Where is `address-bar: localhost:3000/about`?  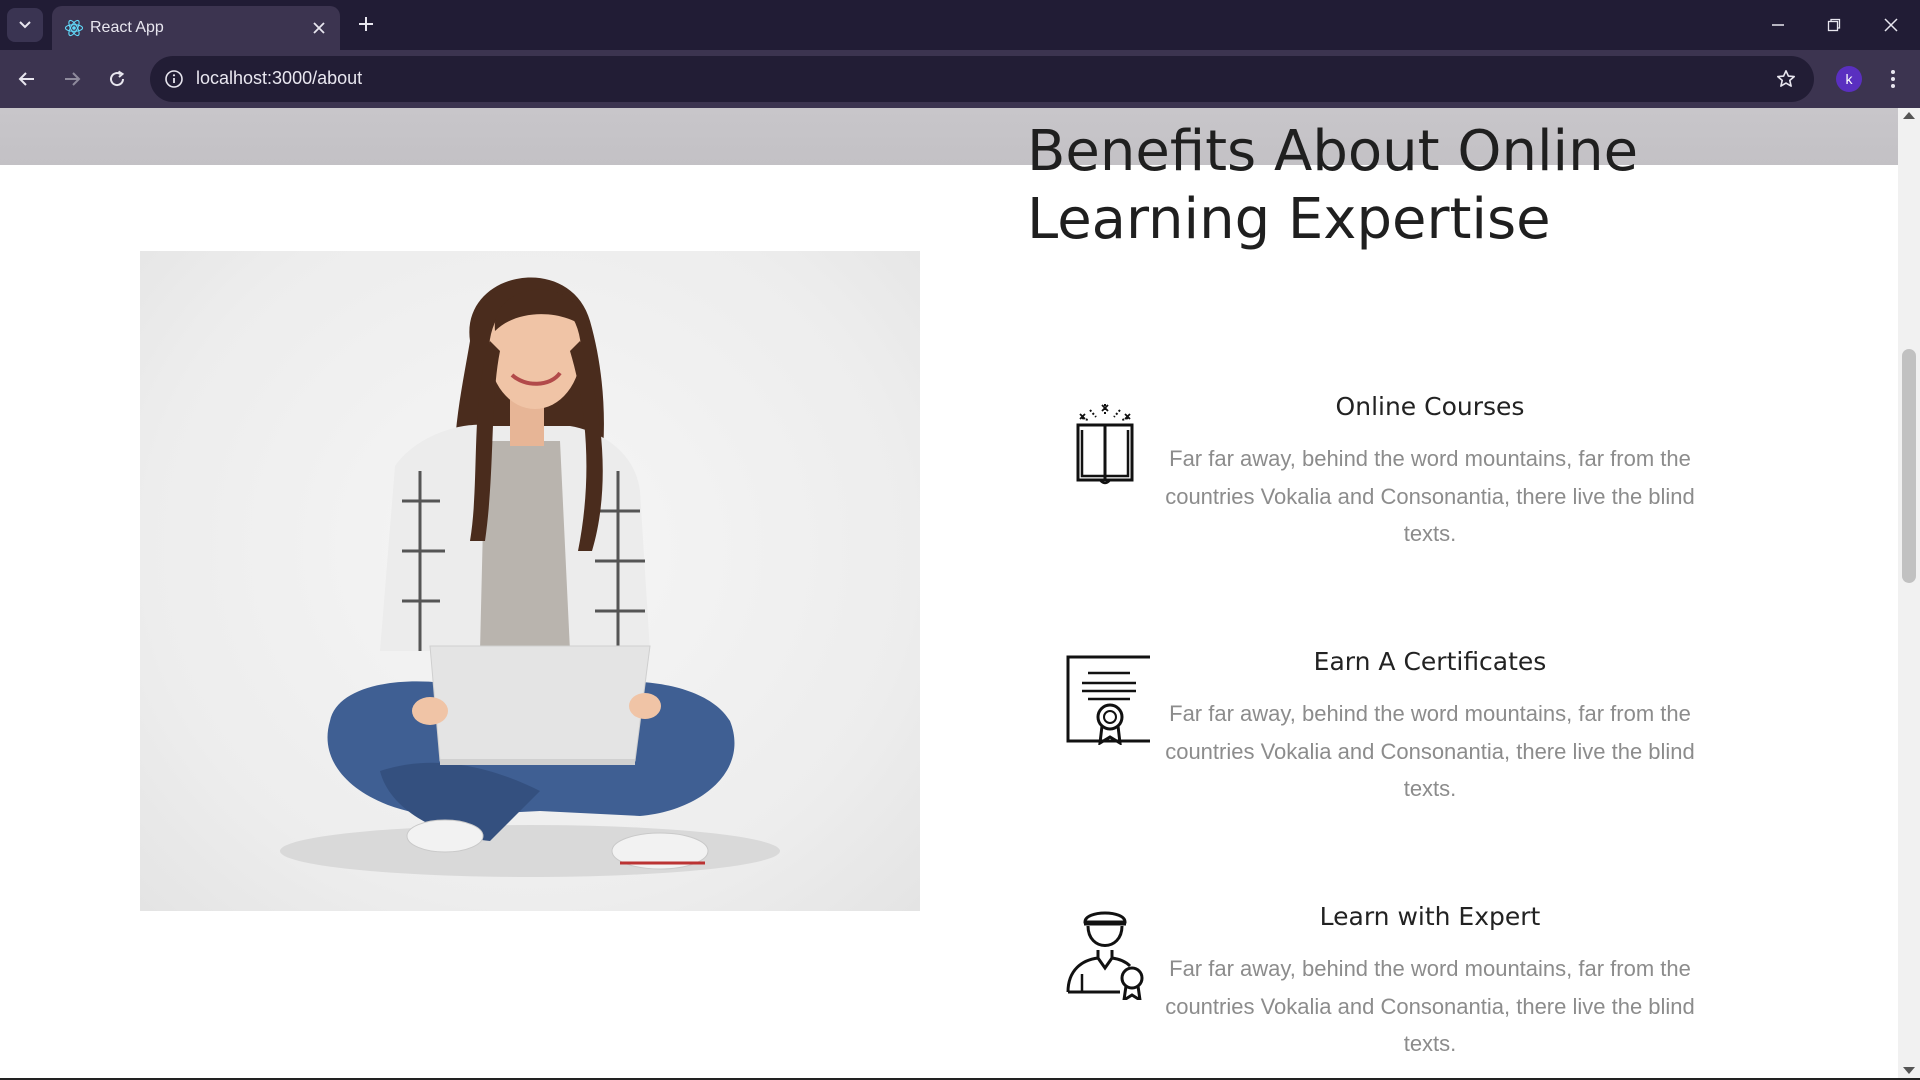 address-bar: localhost:3000/about is located at coordinates (982, 79).